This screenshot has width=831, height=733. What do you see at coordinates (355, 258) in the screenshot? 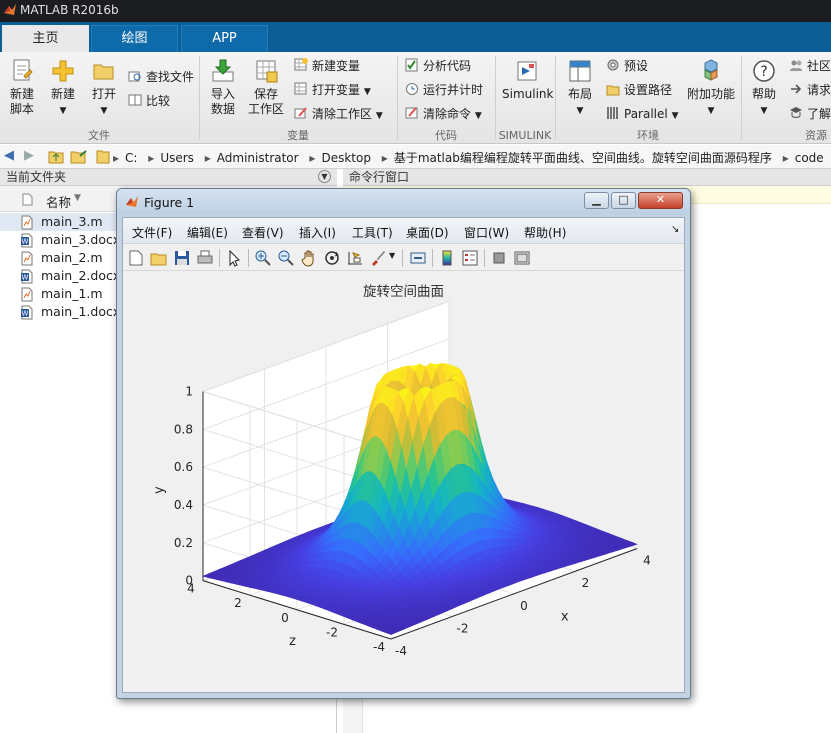
I see `data-cursor-icon` at bounding box center [355, 258].